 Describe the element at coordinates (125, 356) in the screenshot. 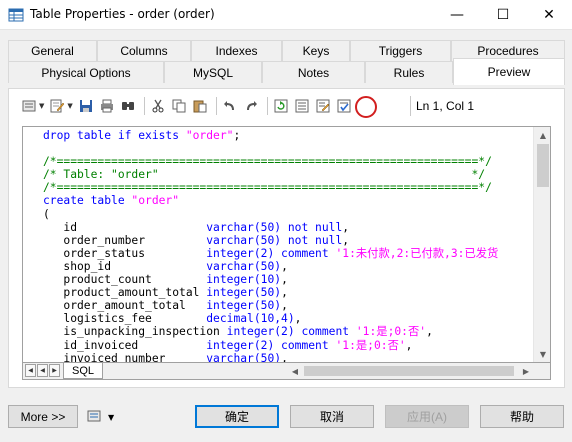

I see `code-token: invoiced_number` at that location.